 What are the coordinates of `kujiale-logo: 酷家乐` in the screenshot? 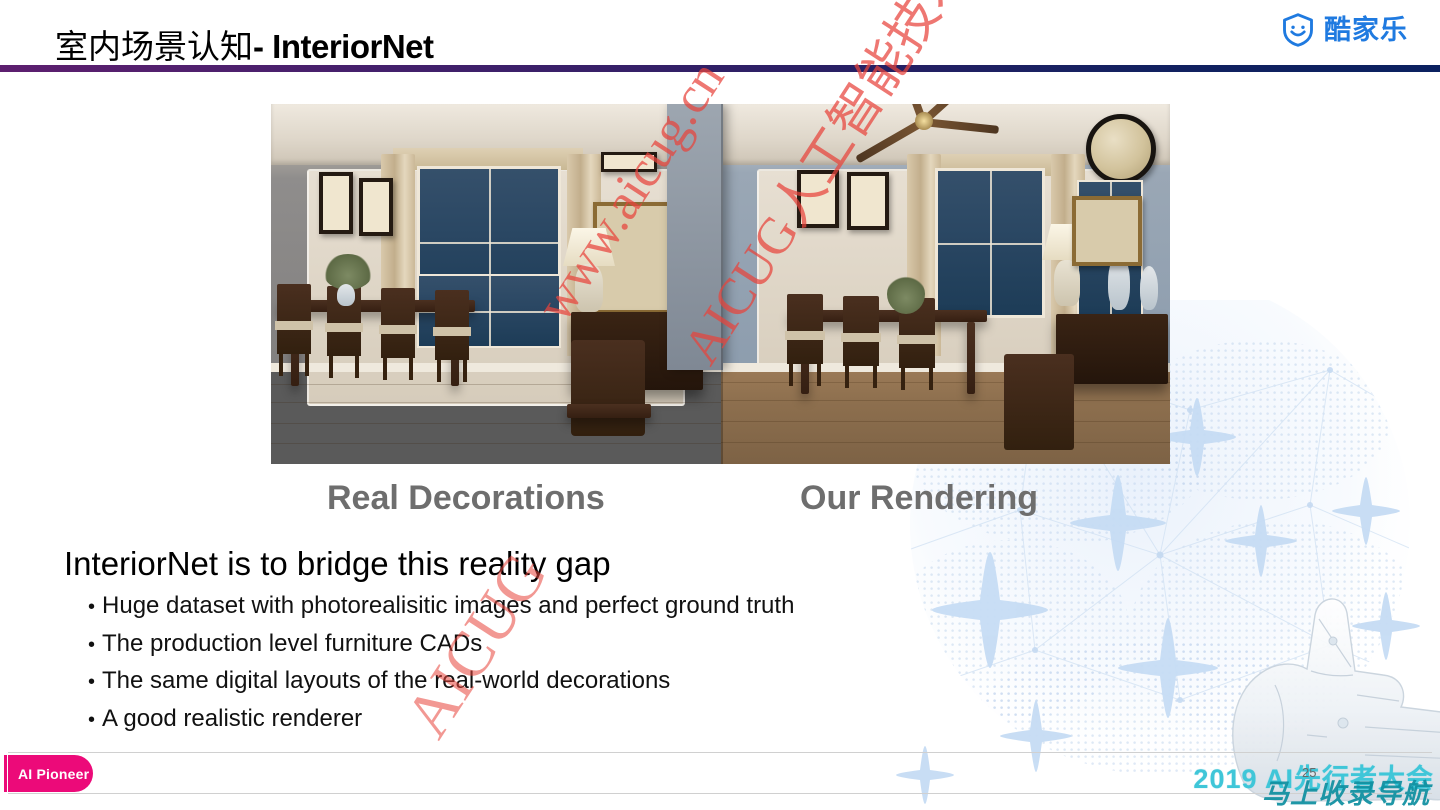 It's located at (1344, 30).